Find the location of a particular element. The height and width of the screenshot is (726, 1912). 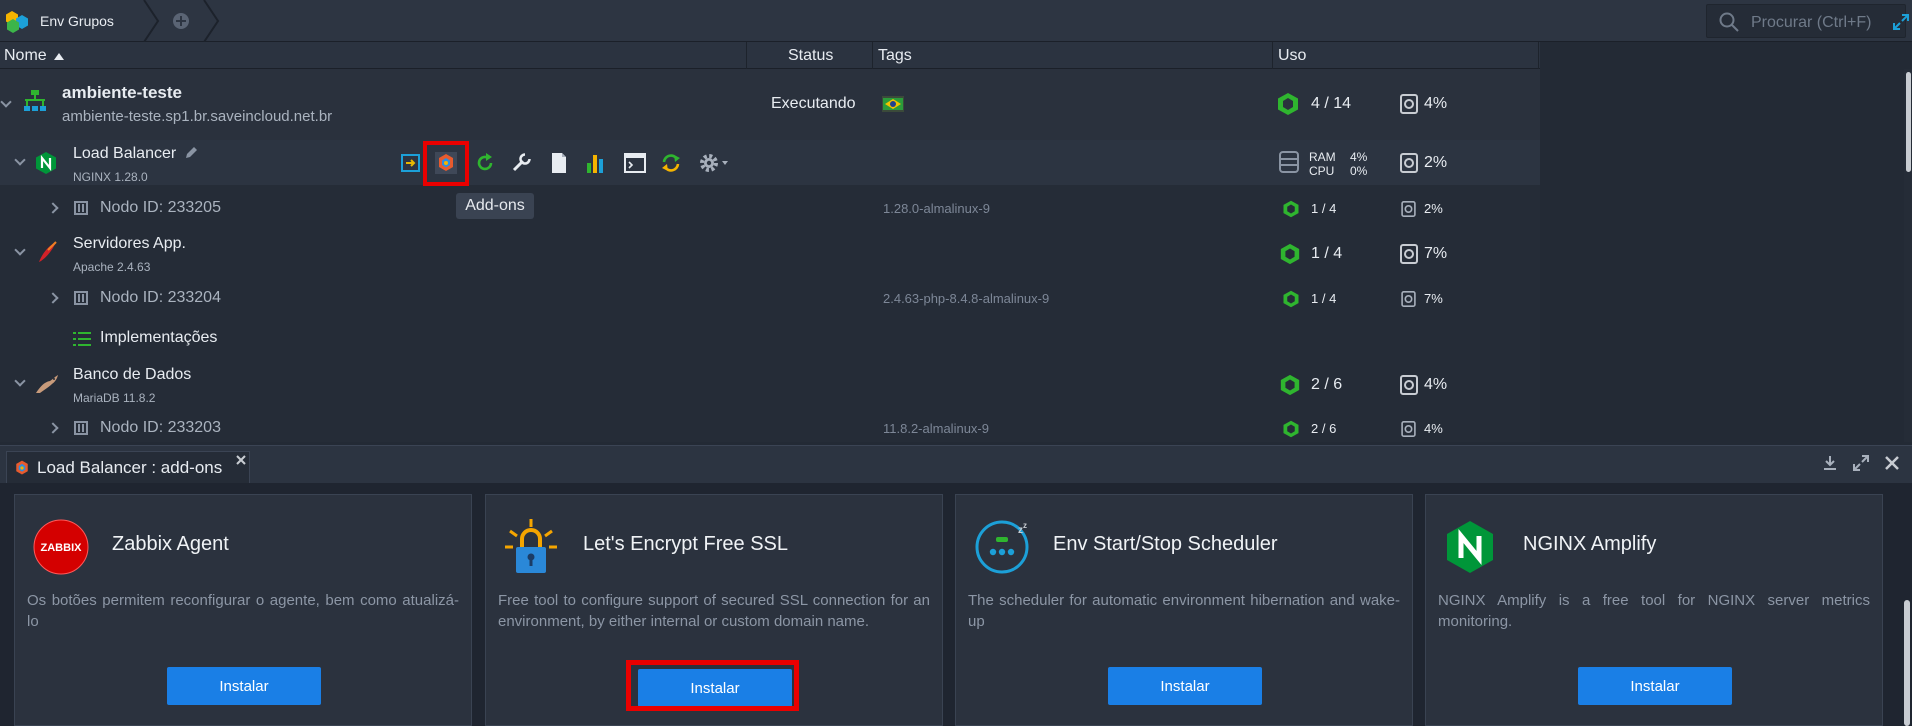

lb-node-disk: 2% is located at coordinates (1433, 208).